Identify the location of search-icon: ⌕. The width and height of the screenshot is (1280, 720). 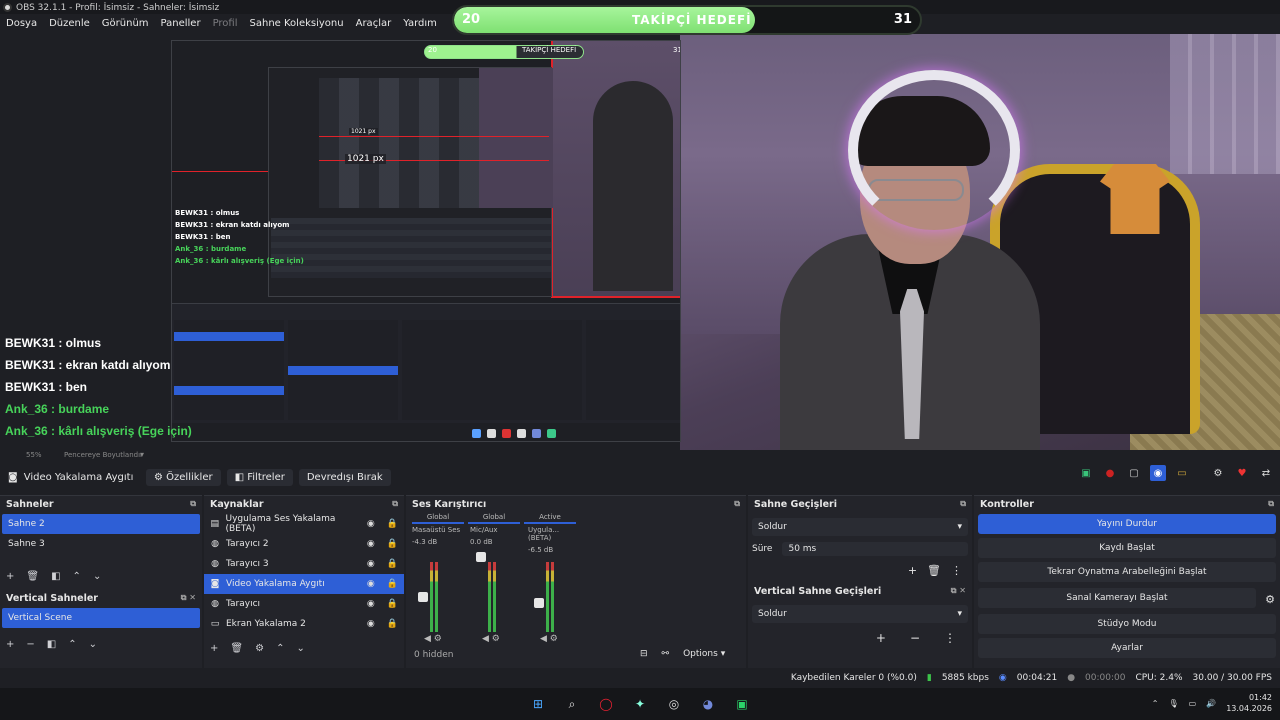
(572, 704).